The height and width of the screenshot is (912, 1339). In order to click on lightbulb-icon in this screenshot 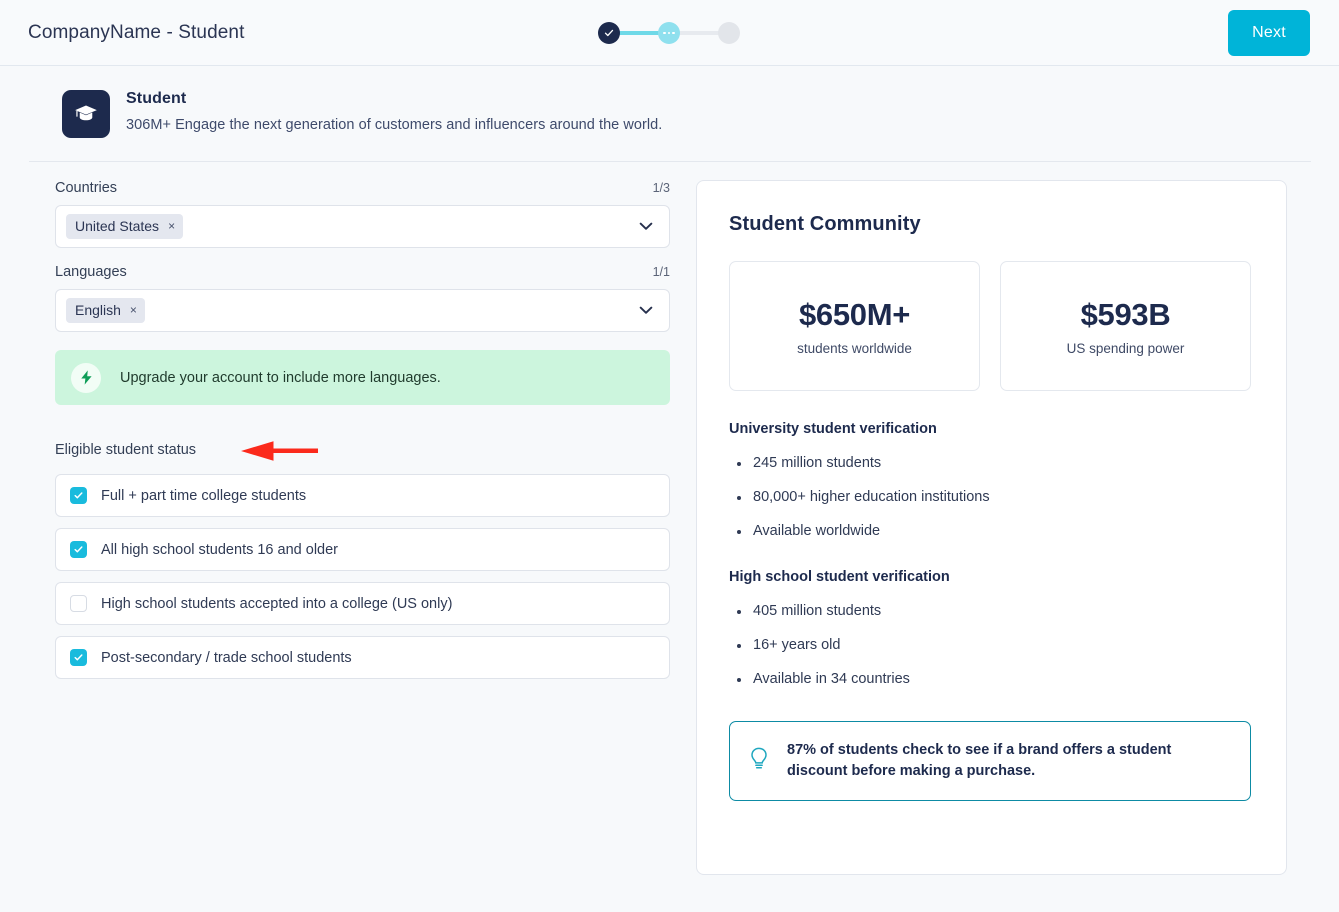, I will do `click(759, 761)`.